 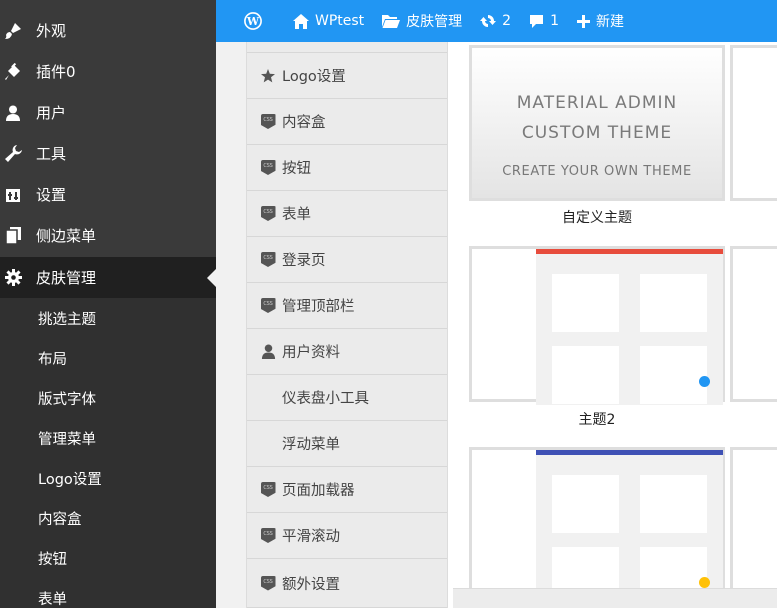 I want to click on skin-manager-label: 皮肤管理, so click(x=434, y=22).